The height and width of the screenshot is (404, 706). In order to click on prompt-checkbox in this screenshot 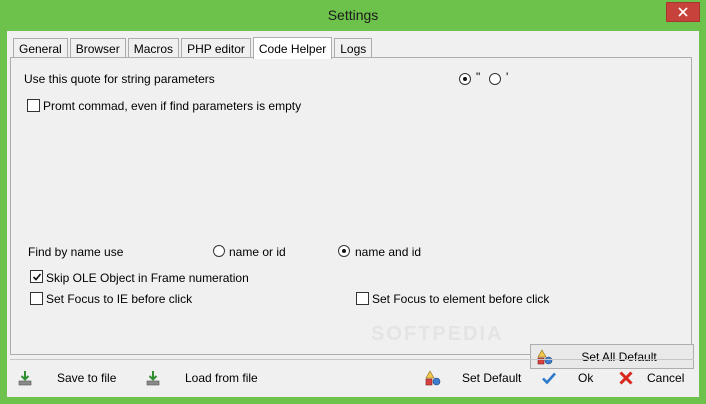, I will do `click(33, 105)`.